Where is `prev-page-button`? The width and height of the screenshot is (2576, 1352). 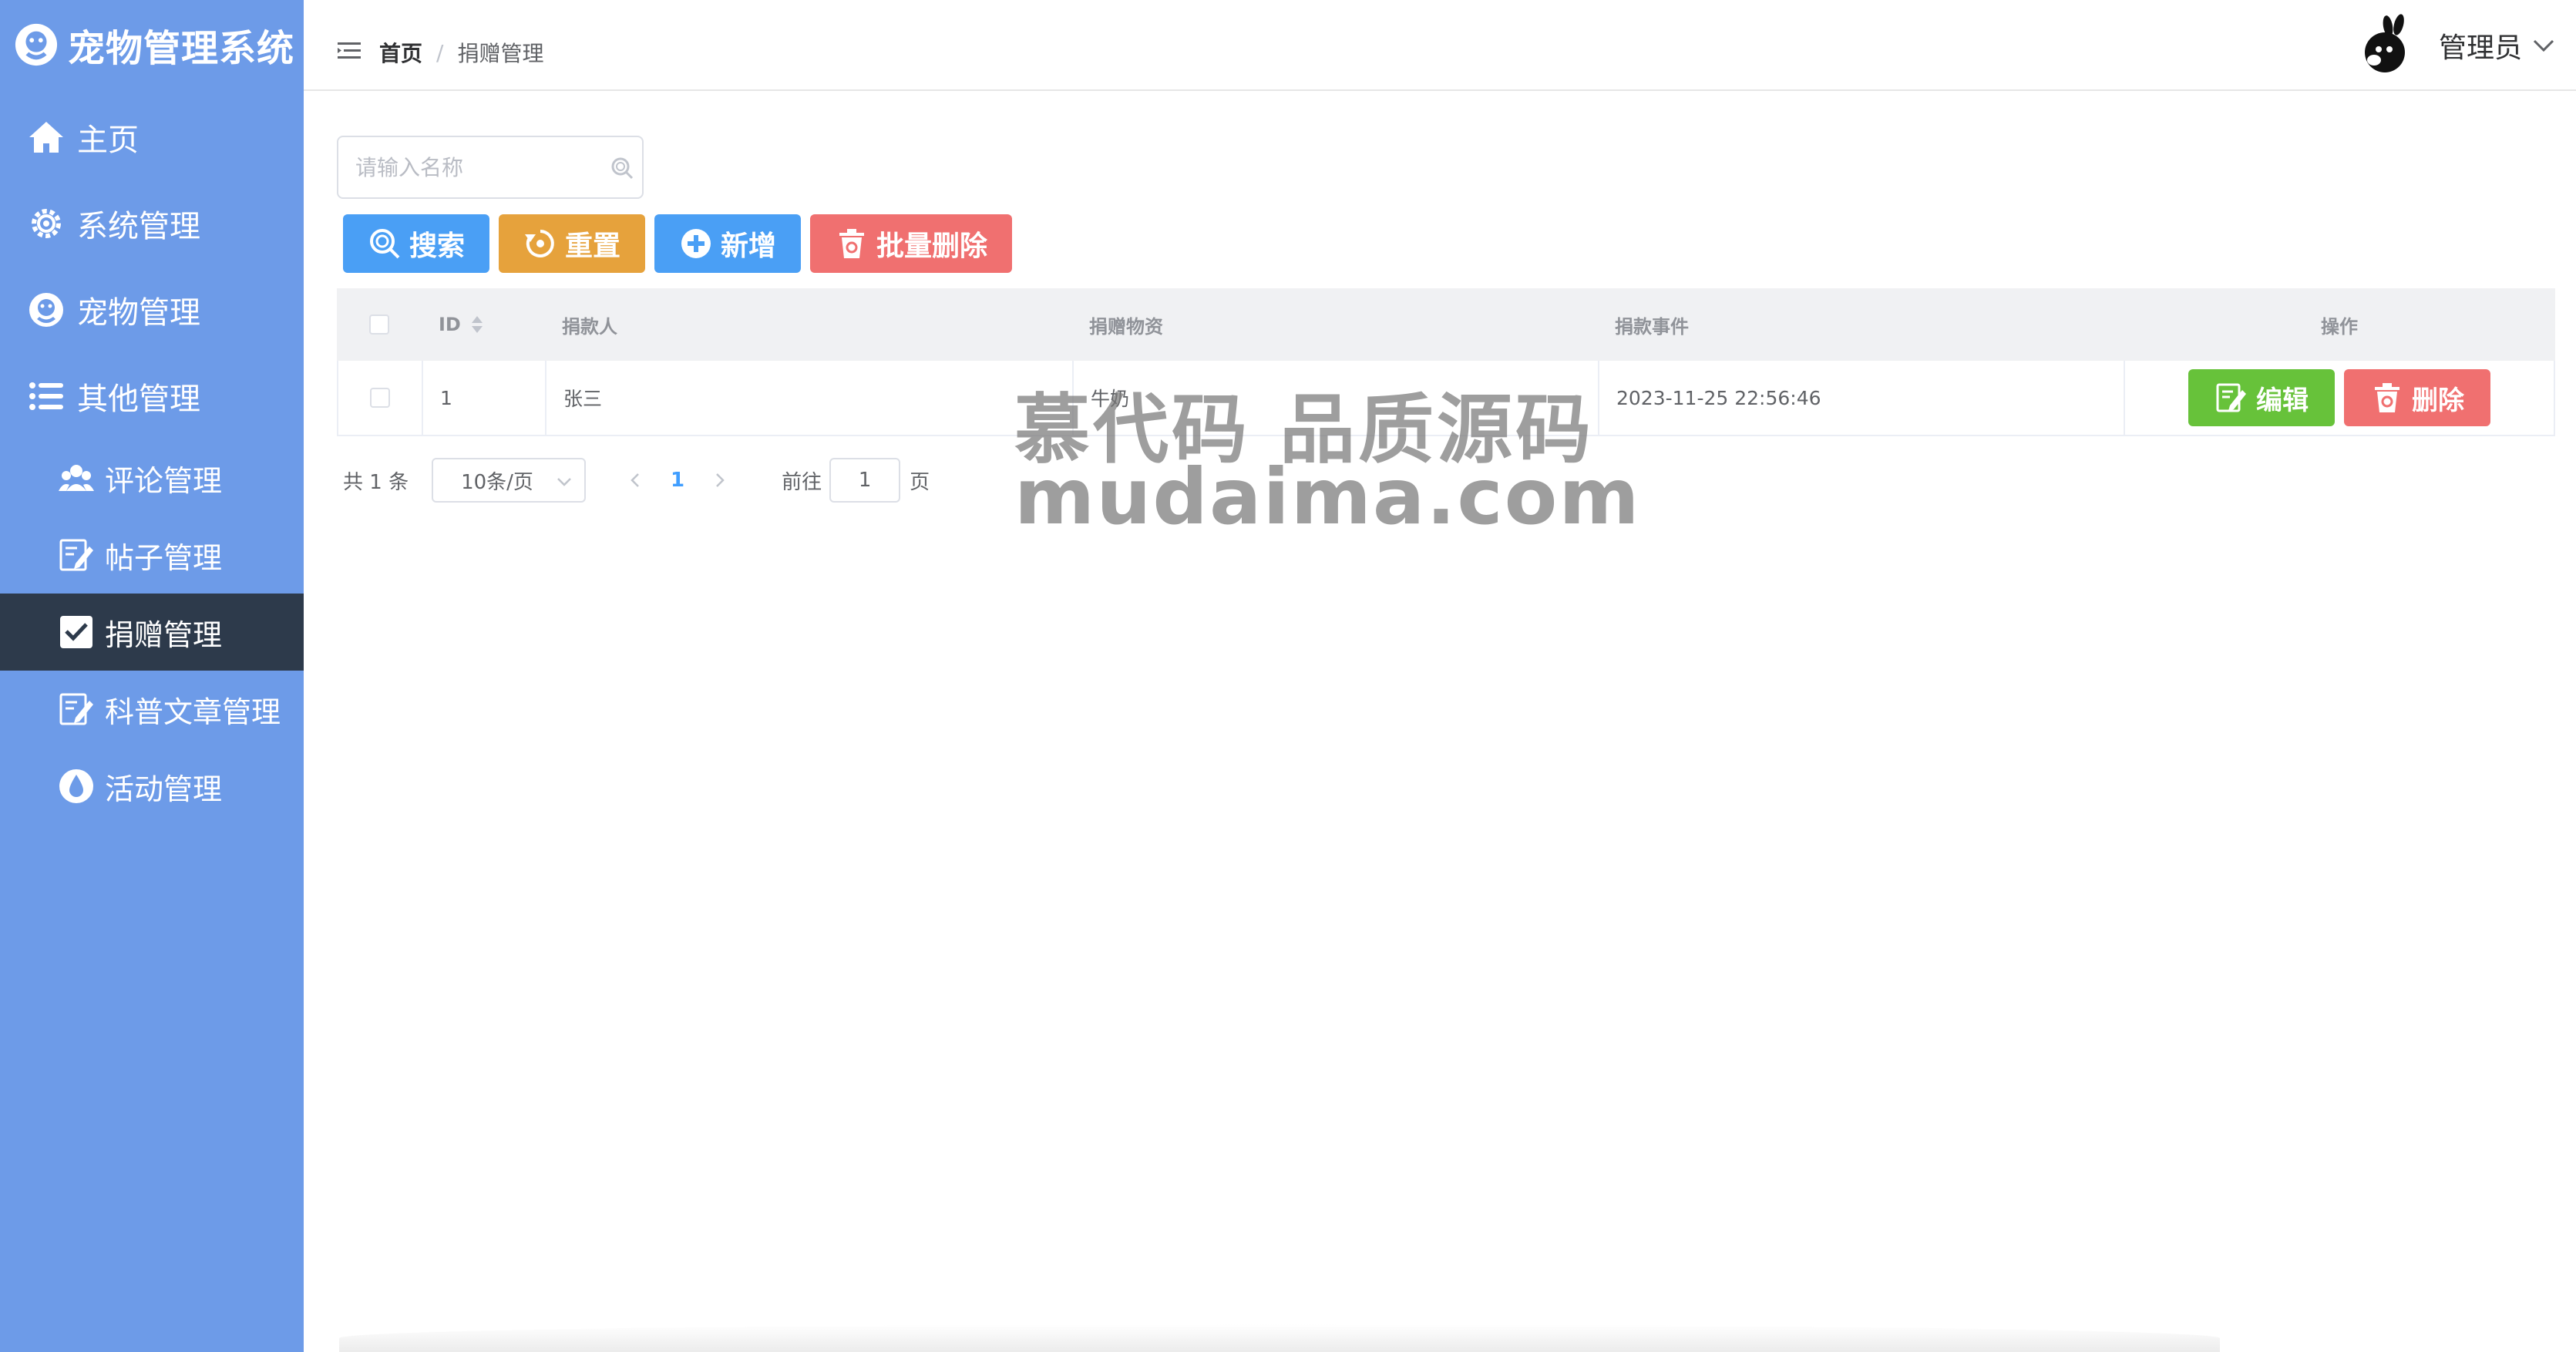
prev-page-button is located at coordinates (635, 480).